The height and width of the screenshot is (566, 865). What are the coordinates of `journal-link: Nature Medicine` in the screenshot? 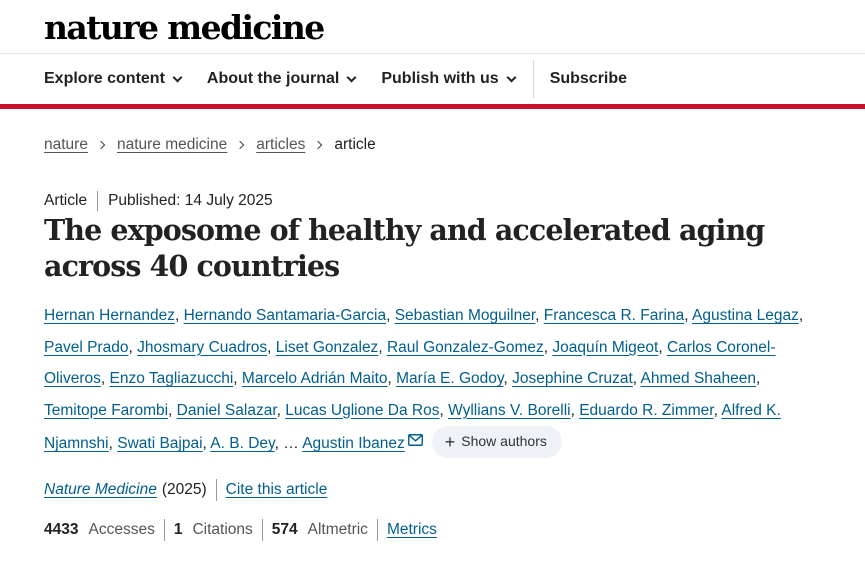 It's located at (100, 490).